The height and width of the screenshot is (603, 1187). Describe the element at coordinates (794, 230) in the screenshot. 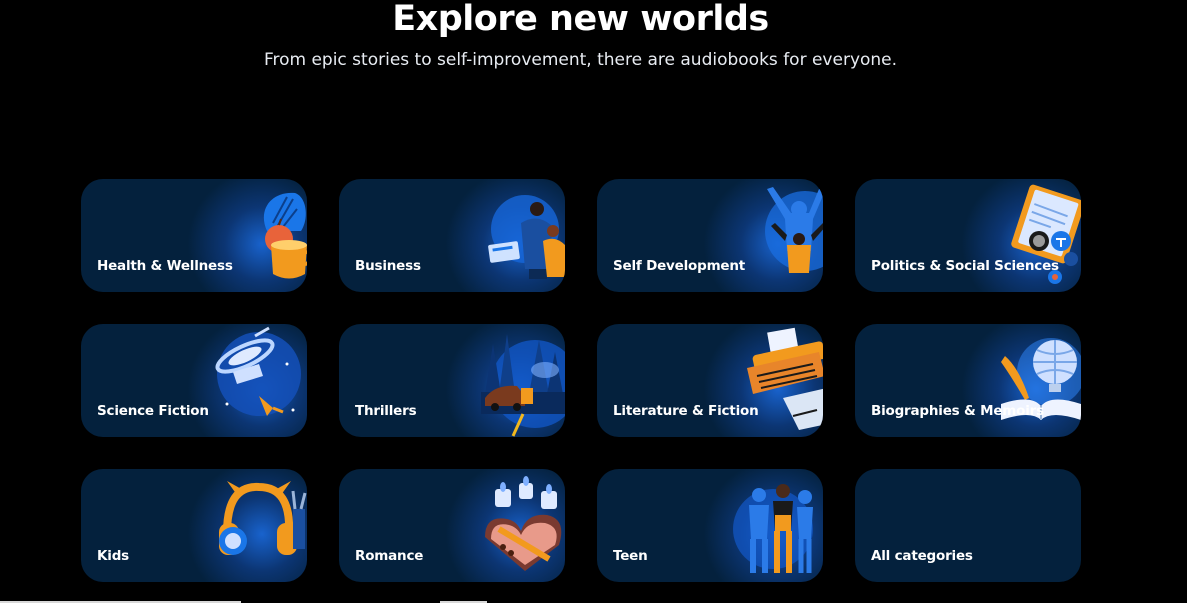

I see `celebrating-person-icon` at that location.